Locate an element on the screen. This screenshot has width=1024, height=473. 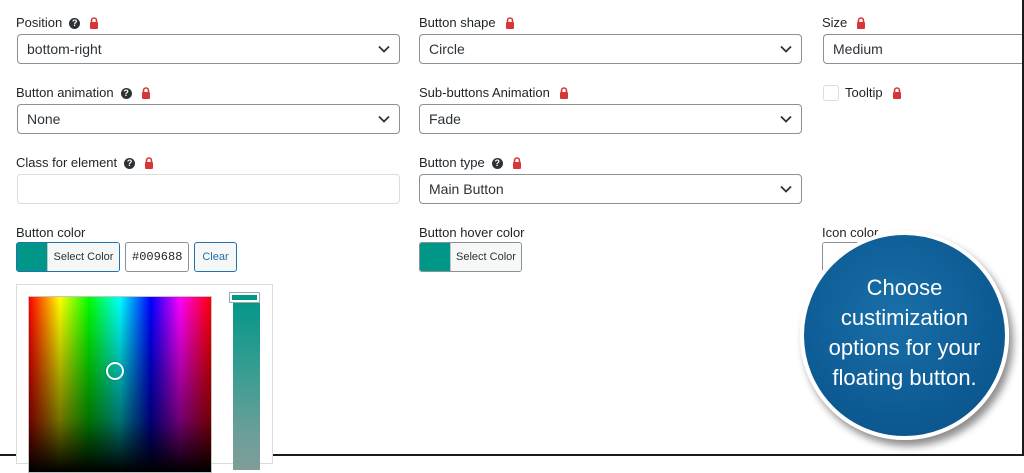
callout-line-3: options for your is located at coordinates (904, 347).